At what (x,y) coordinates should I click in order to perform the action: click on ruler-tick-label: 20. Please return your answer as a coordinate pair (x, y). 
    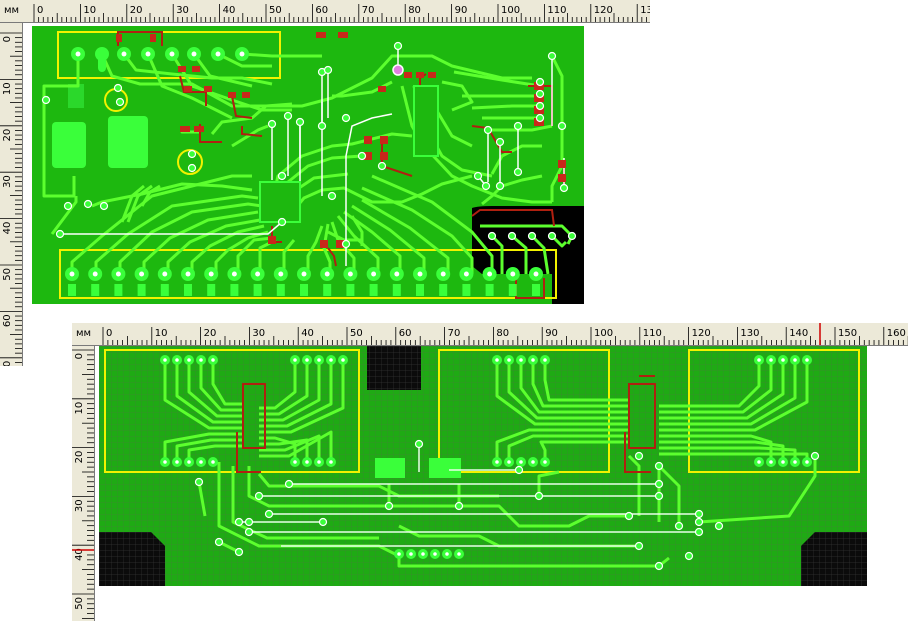
    Looking at the image, I should click on (7, 135).